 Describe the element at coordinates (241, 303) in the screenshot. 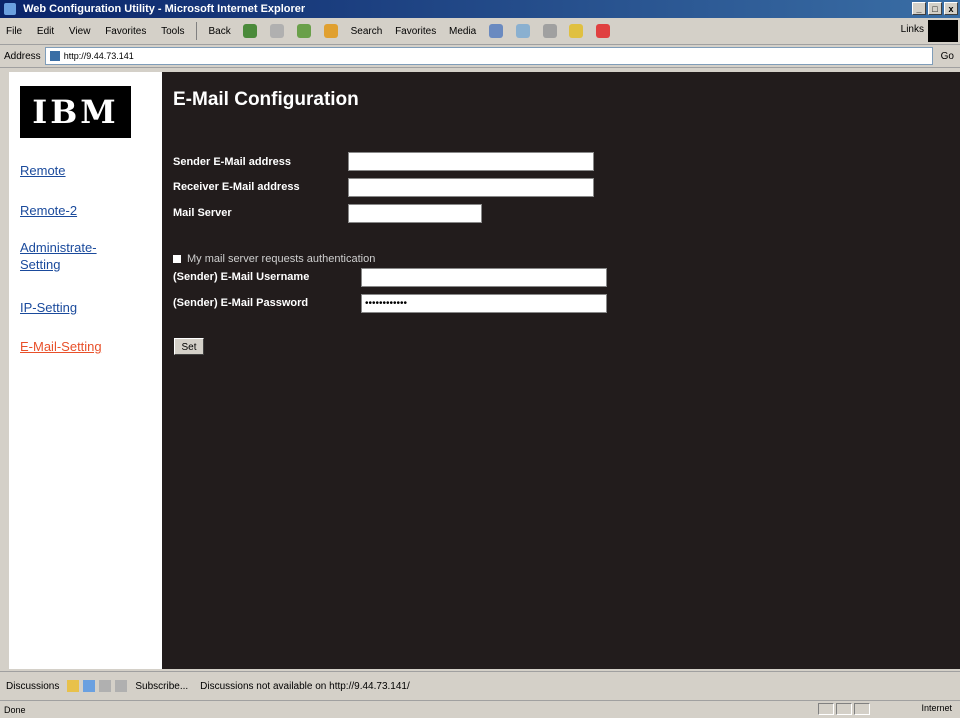

I see `password-label: (Sender) E-Mail Password` at that location.